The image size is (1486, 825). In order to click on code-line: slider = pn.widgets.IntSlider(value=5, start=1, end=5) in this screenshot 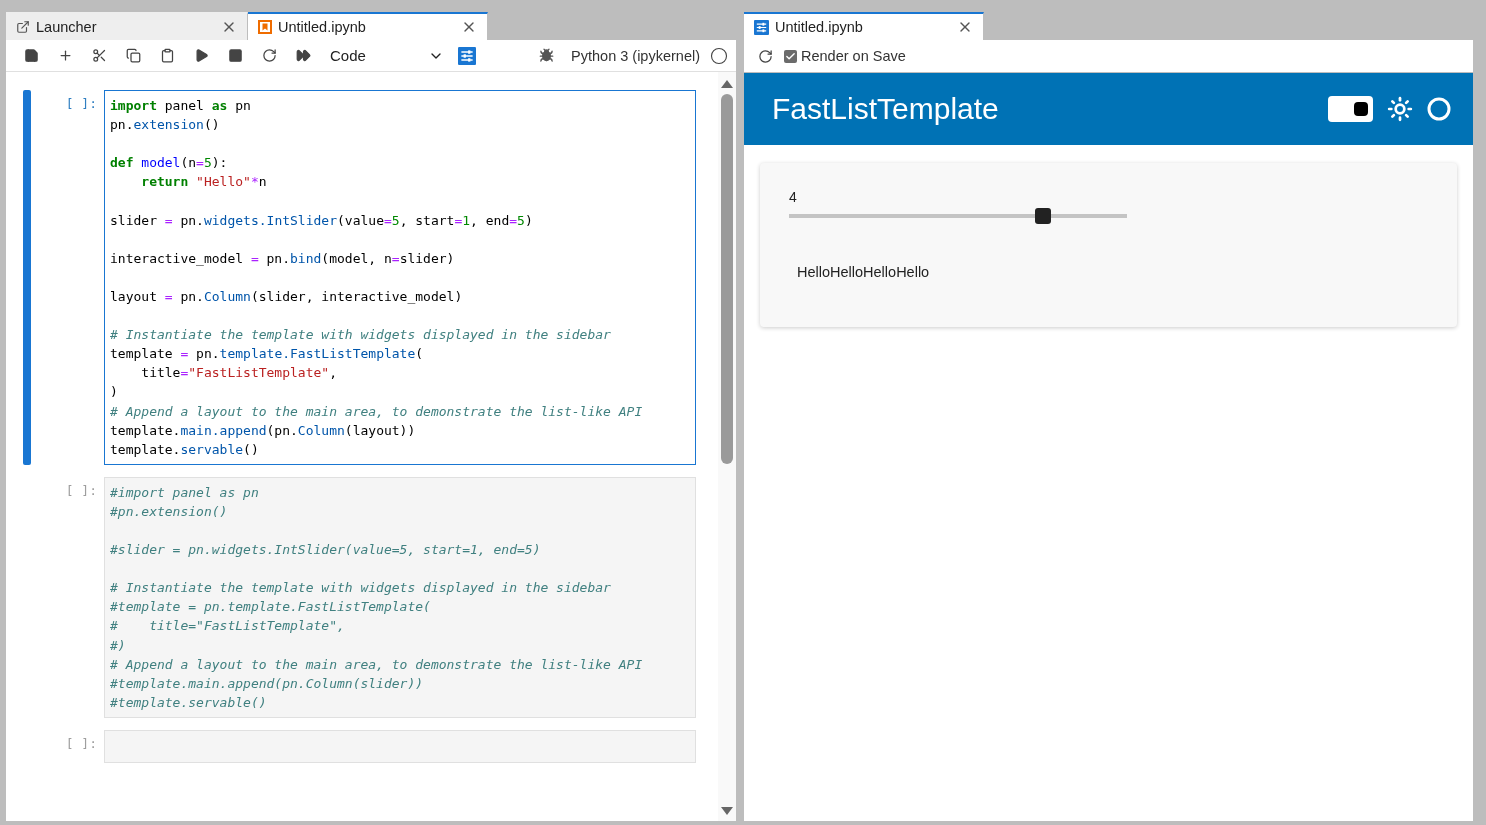, I will do `click(322, 220)`.